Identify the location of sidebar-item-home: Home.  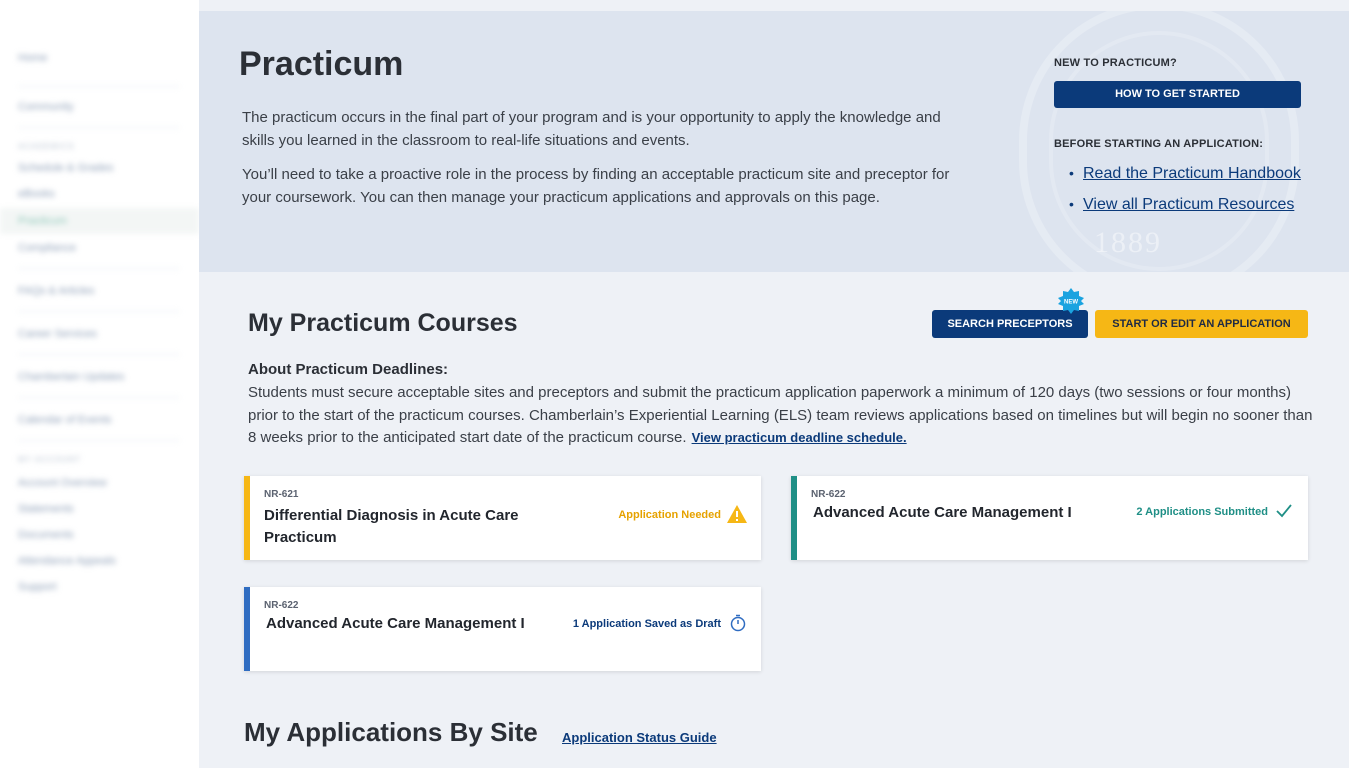
(108, 58).